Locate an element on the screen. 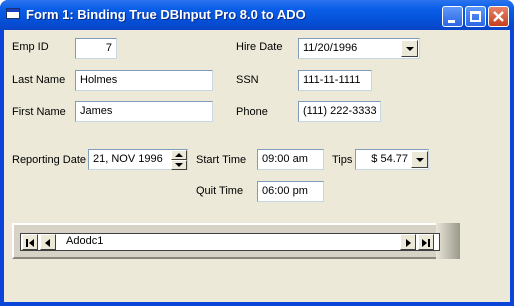 The image size is (514, 306). last-record-icon is located at coordinates (426, 243).